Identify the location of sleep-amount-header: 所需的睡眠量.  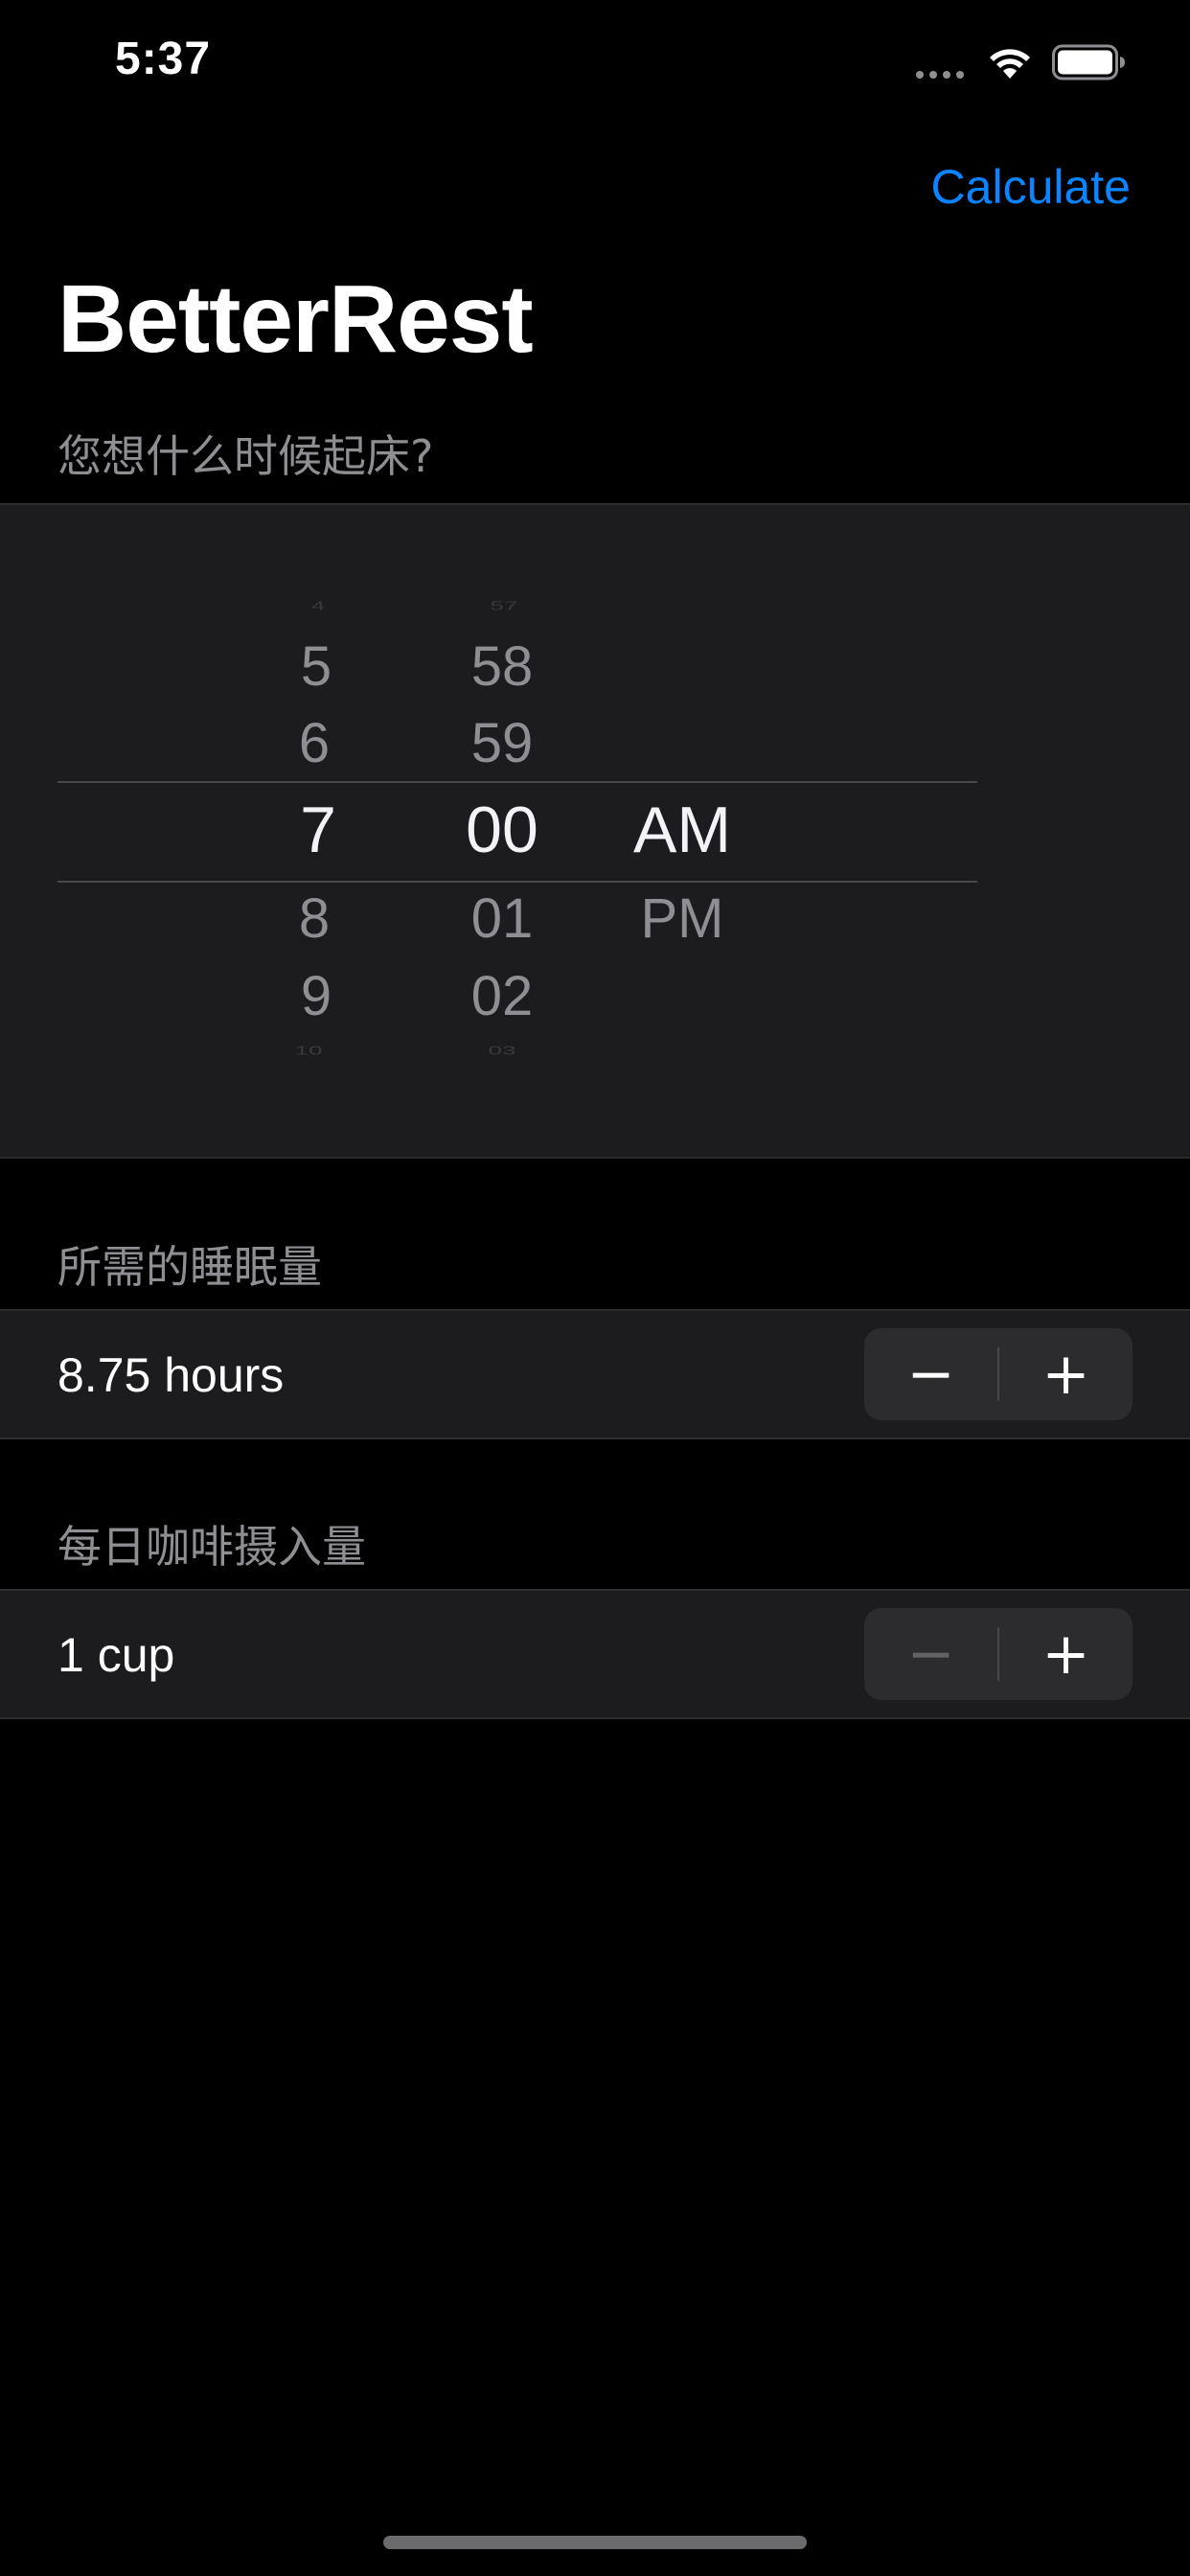
(190, 1267).